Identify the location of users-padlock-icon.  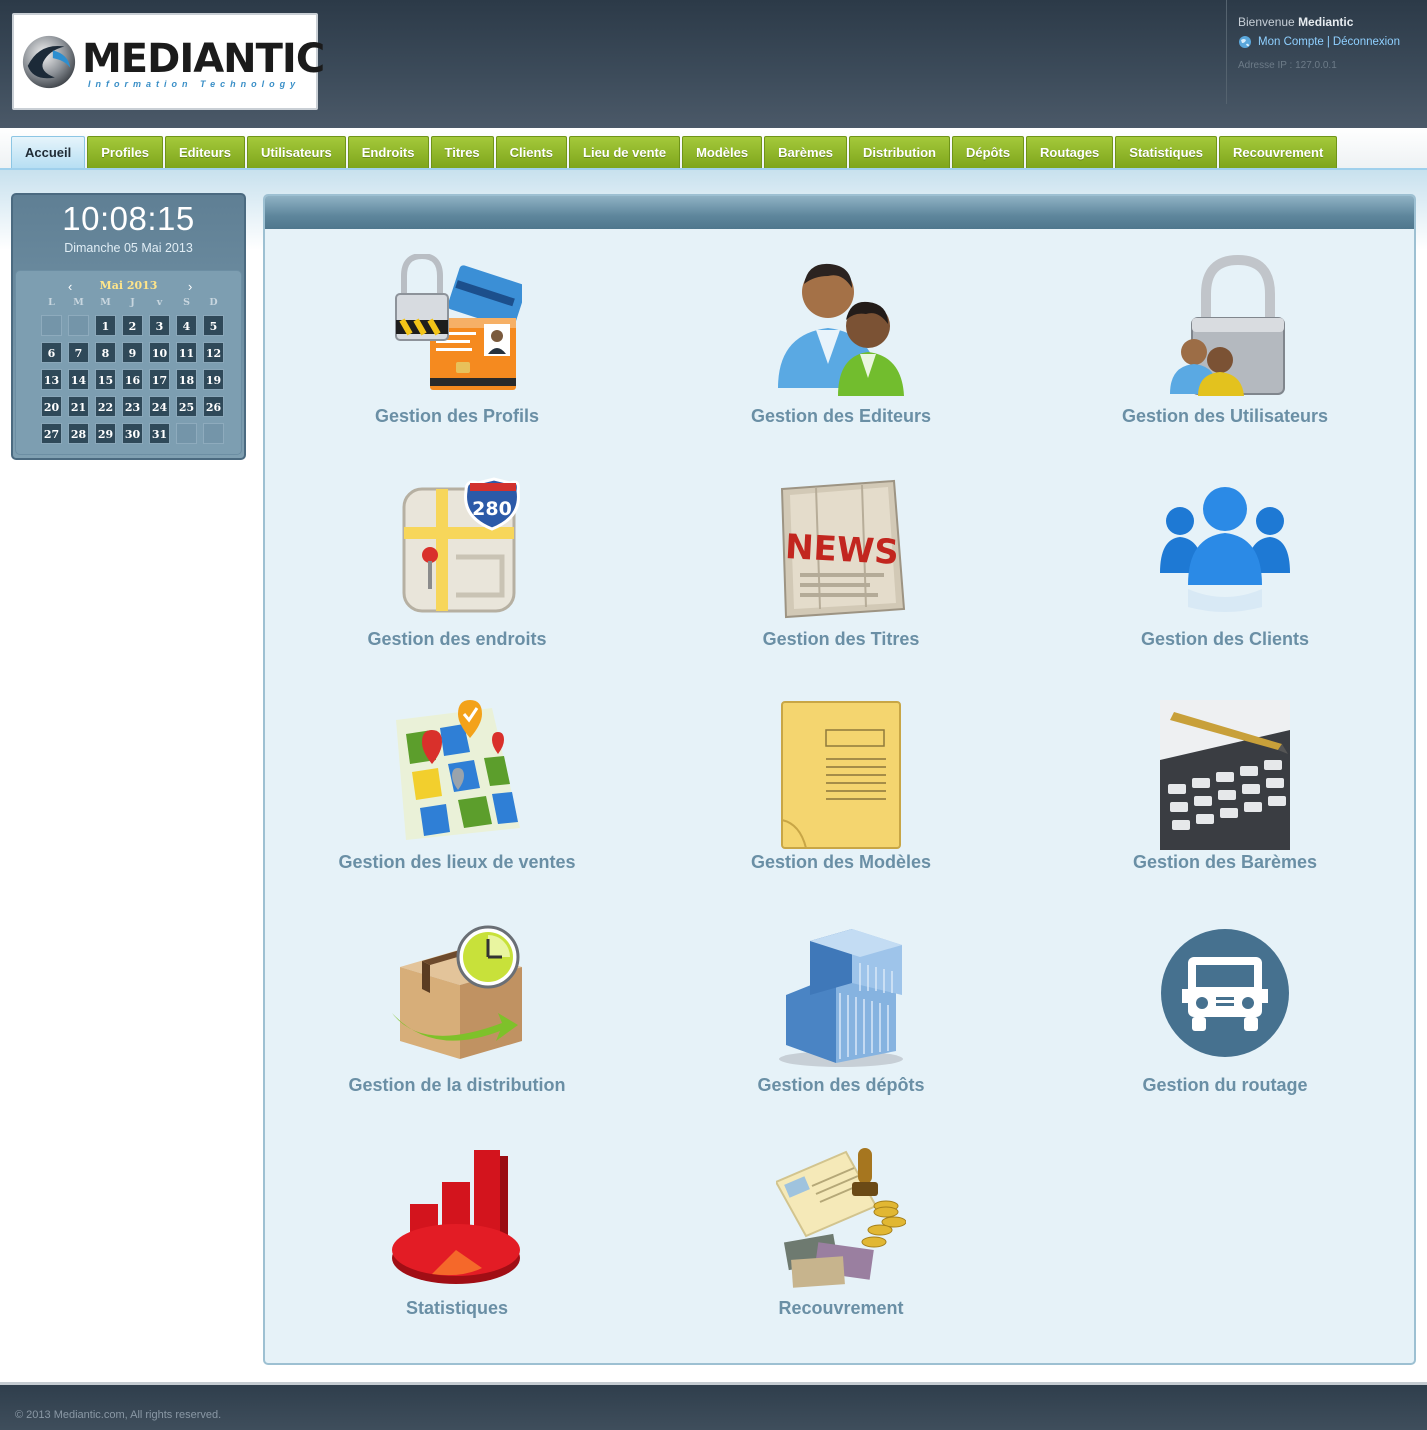
(1227, 325).